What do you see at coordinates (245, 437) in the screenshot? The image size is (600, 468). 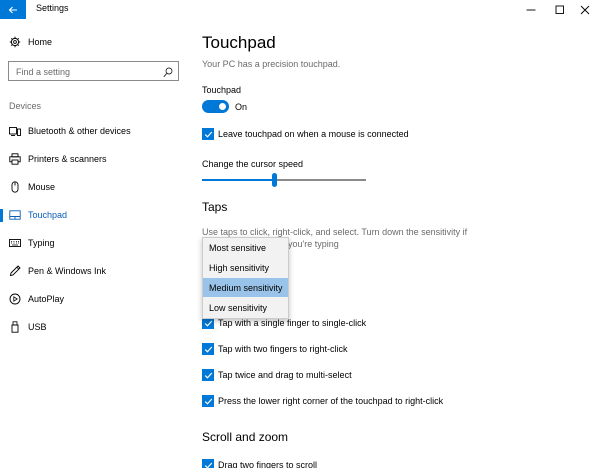 I see `scroll-zoom-section-title: Scroll and zoom` at bounding box center [245, 437].